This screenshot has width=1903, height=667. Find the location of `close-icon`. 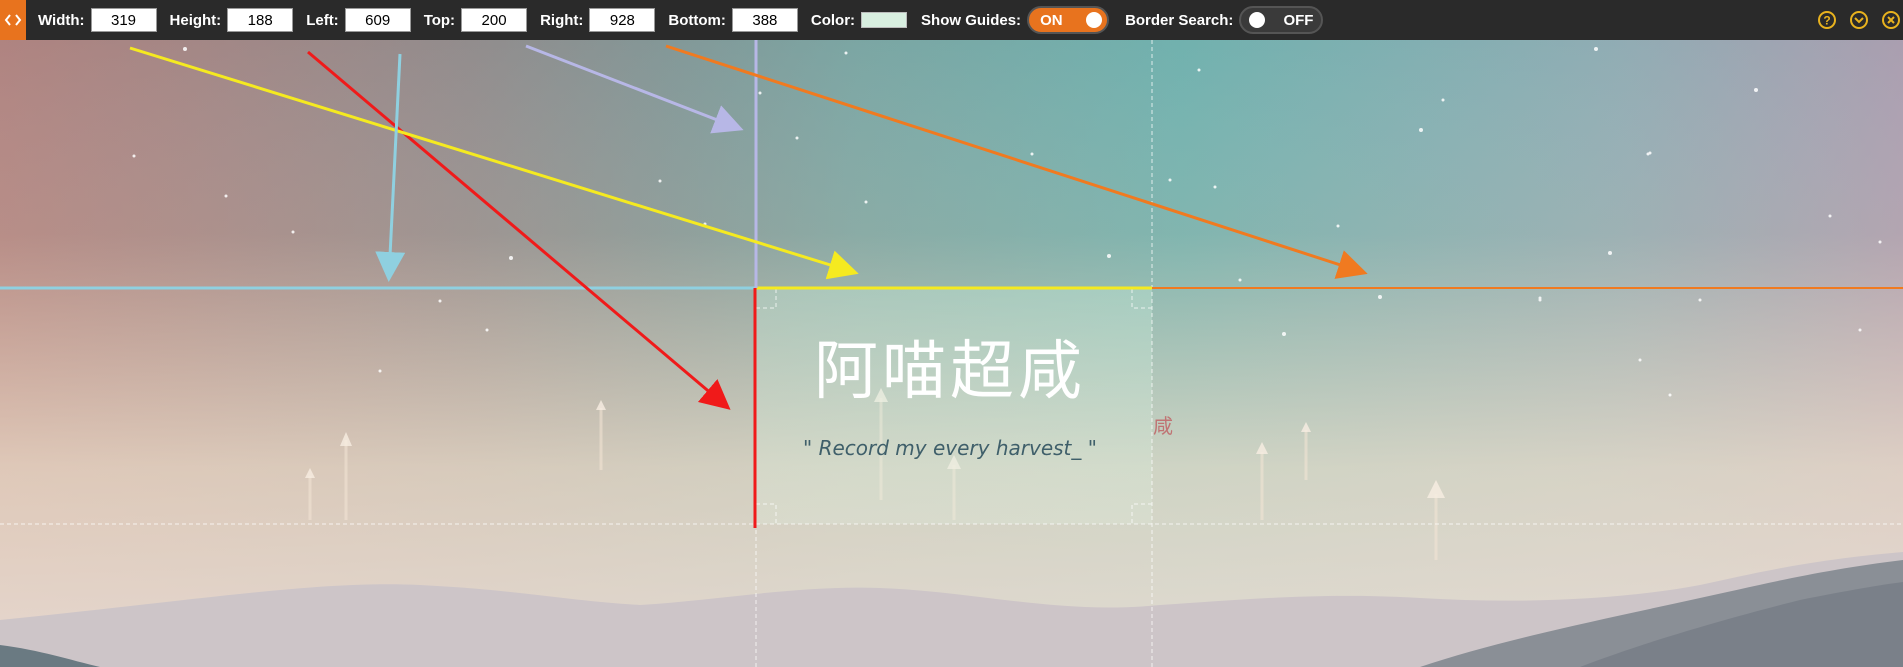

close-icon is located at coordinates (1891, 20).